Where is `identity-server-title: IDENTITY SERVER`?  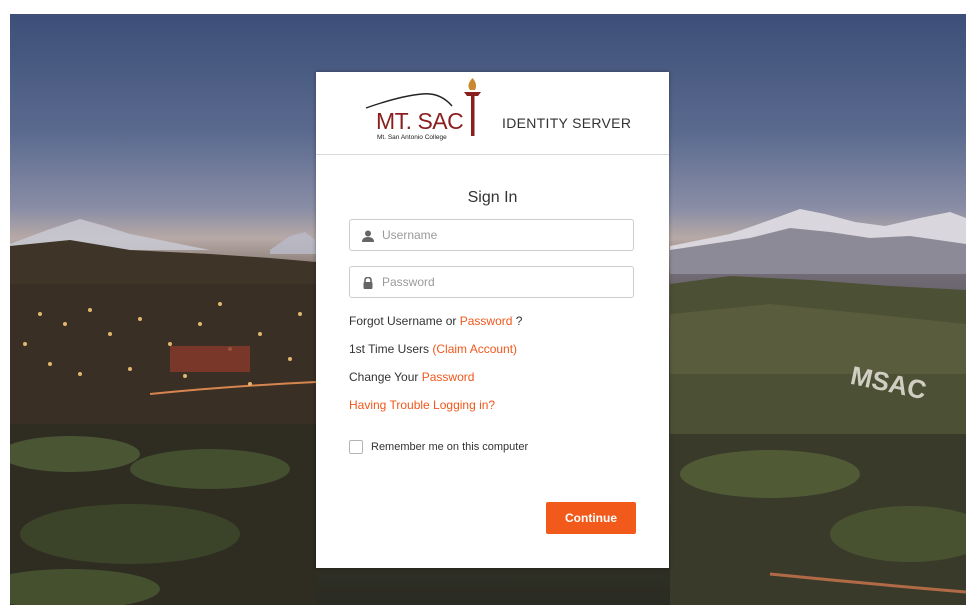
identity-server-title: IDENTITY SERVER is located at coordinates (567, 123).